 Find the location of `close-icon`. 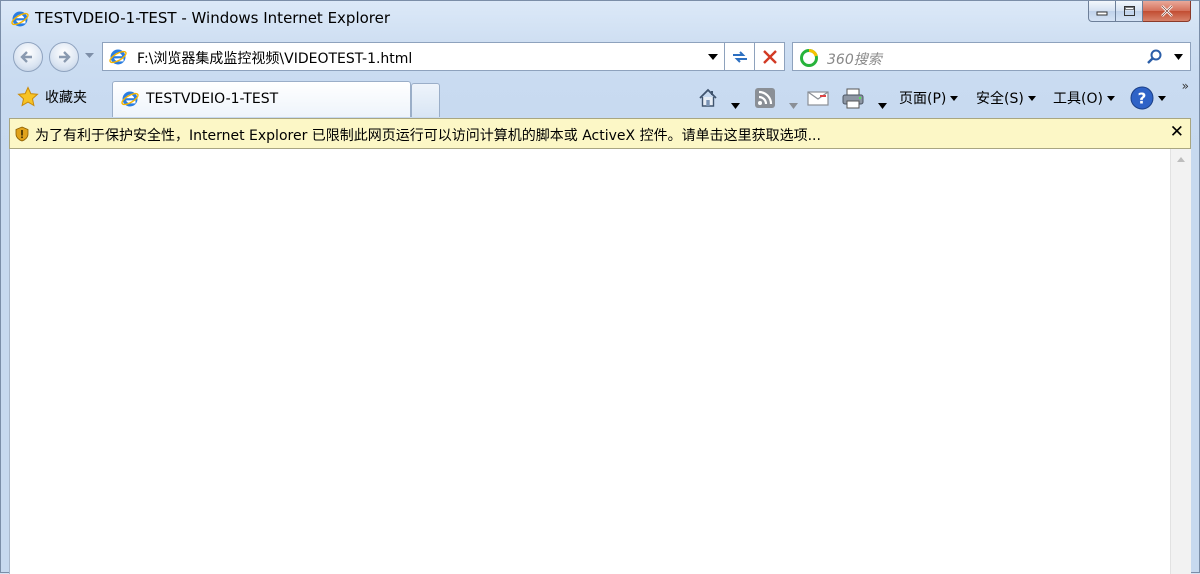

close-icon is located at coordinates (1166, 11).